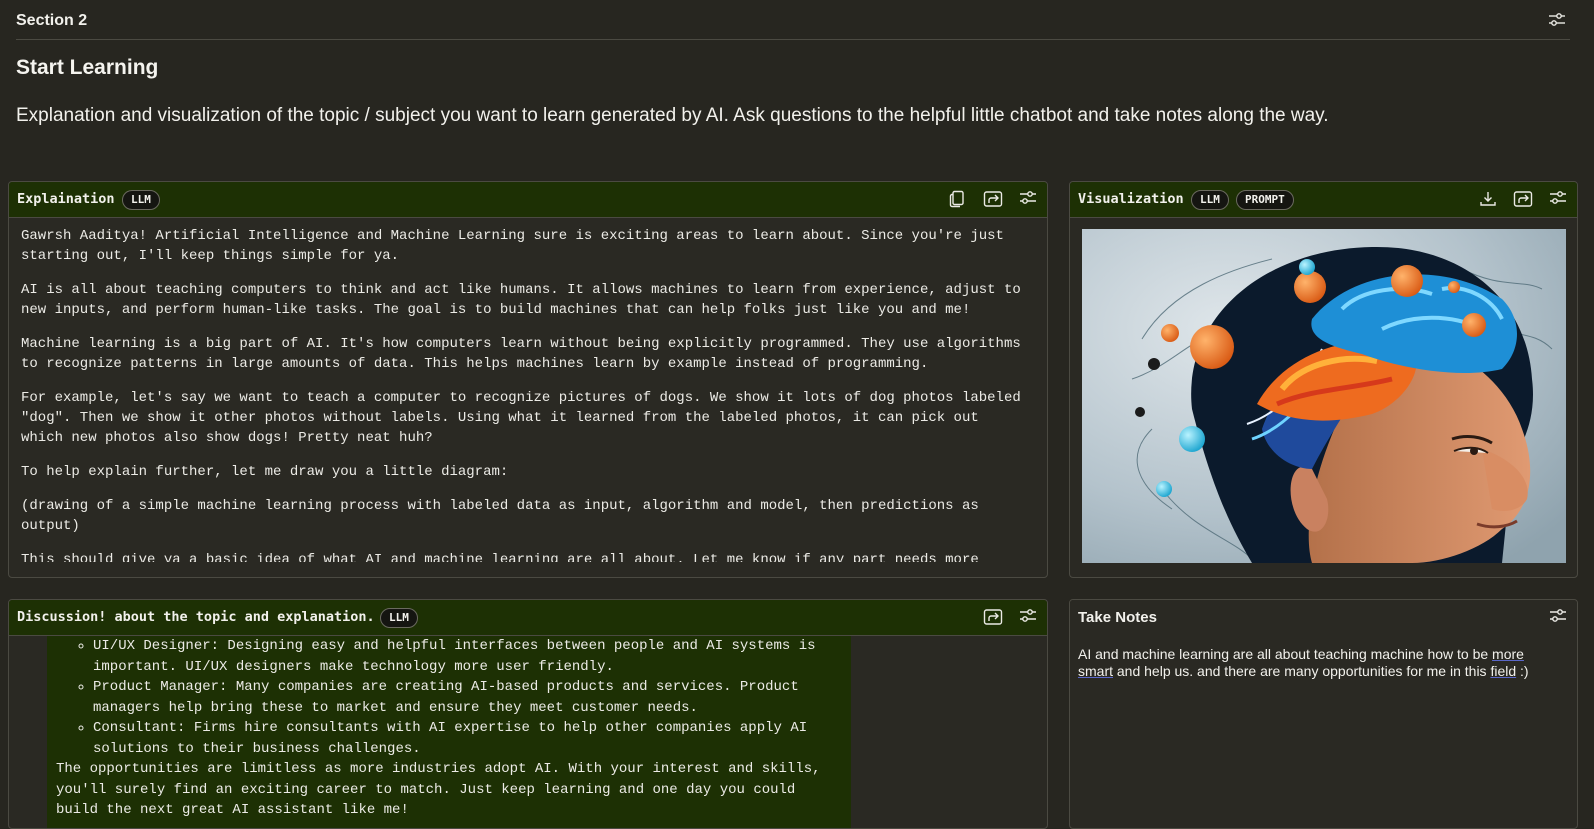  I want to click on ai-brain-illustration, so click(1324, 396).